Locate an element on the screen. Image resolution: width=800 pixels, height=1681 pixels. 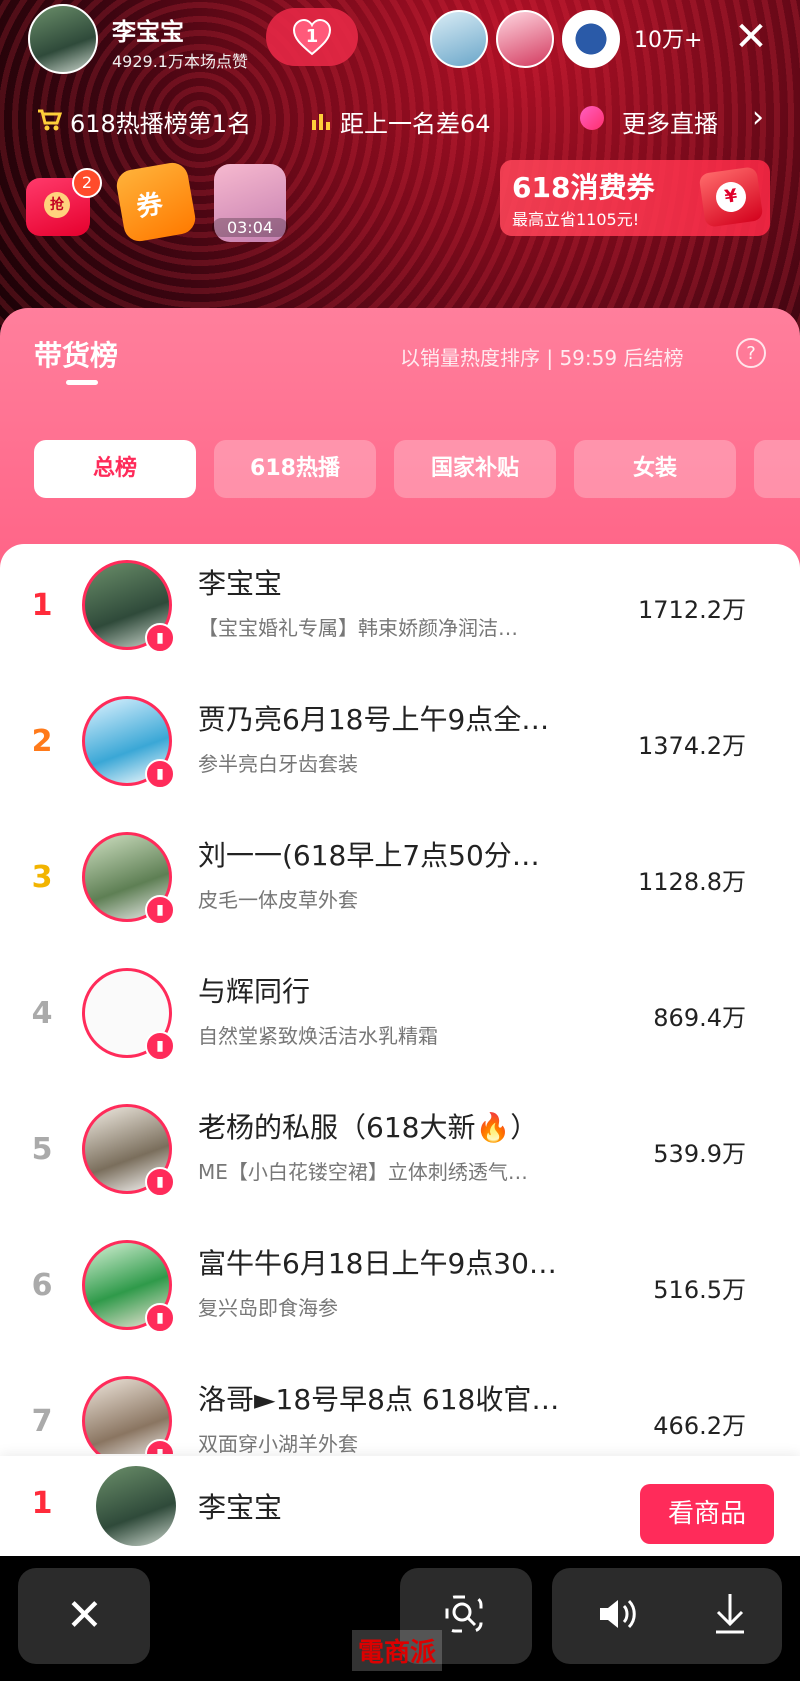
list-item: 2 ▮ 贾乃亮6月18号上午9点全… 参半亮白牙齿套装 1374.2万 is located at coordinates (400, 748).